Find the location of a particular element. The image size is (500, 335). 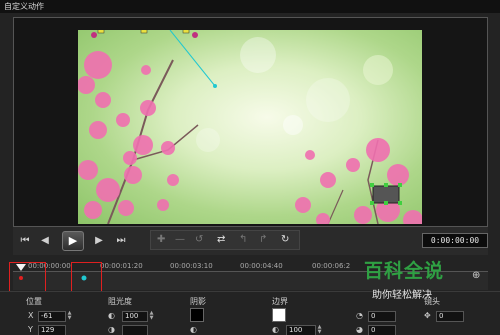

move-icon: ✥ is located at coordinates (427, 315).